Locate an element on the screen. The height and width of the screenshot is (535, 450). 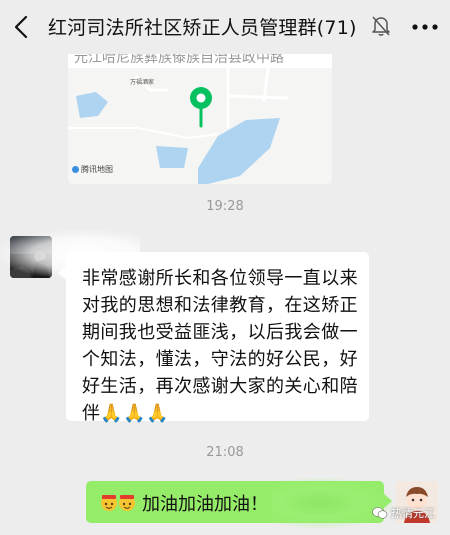
avatar is located at coordinates (31, 257).